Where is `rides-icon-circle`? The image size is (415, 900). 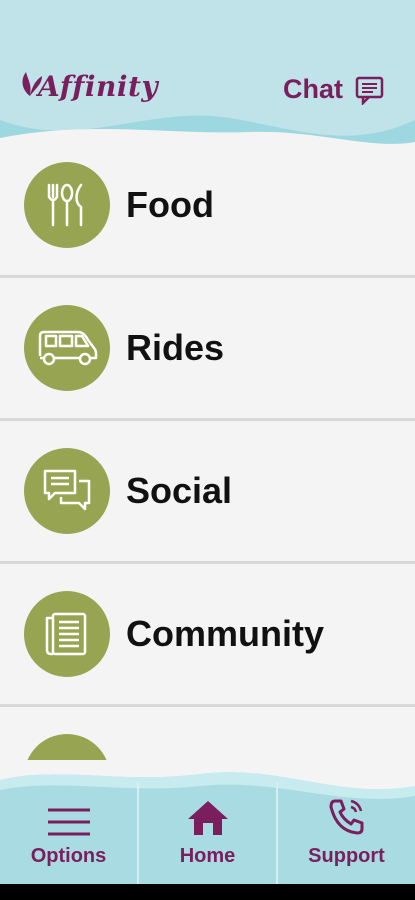
rides-icon-circle is located at coordinates (67, 348).